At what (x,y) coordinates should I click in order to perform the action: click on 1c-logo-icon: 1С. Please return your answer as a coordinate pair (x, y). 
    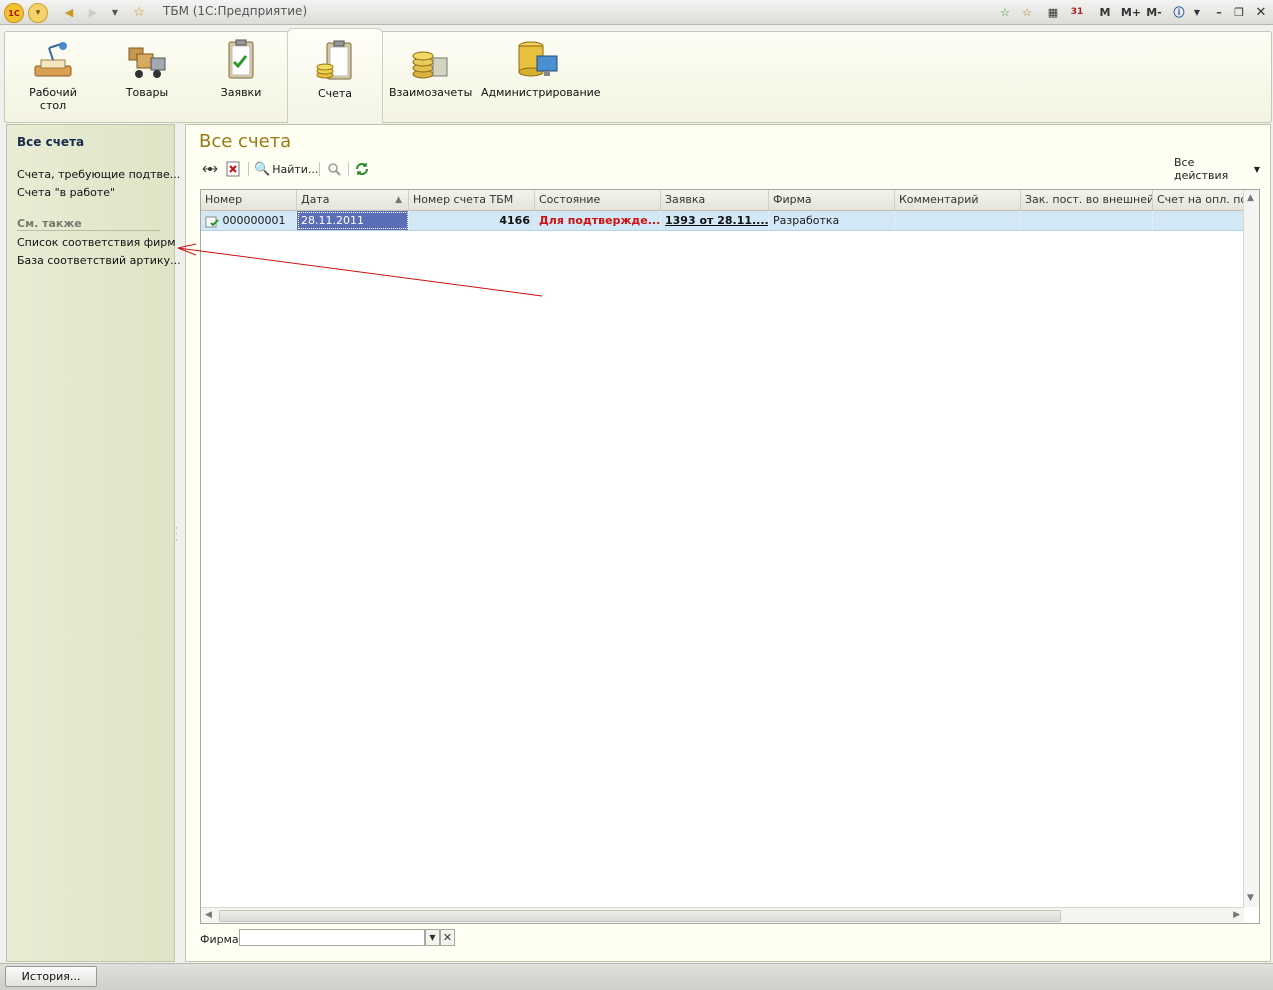
    Looking at the image, I should click on (14, 13).